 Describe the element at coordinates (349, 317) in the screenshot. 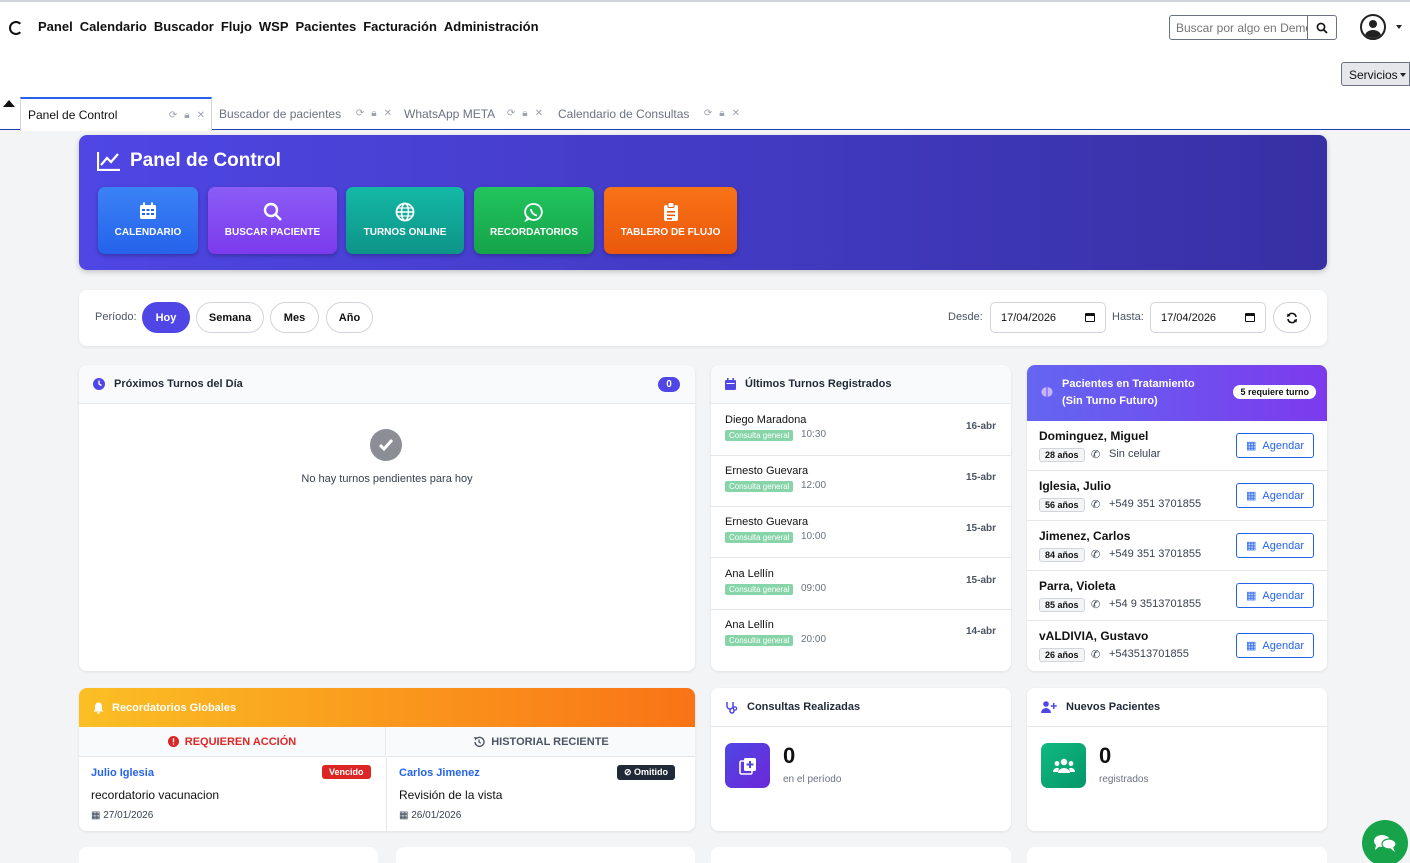

I see `period-option-ano: Año` at that location.